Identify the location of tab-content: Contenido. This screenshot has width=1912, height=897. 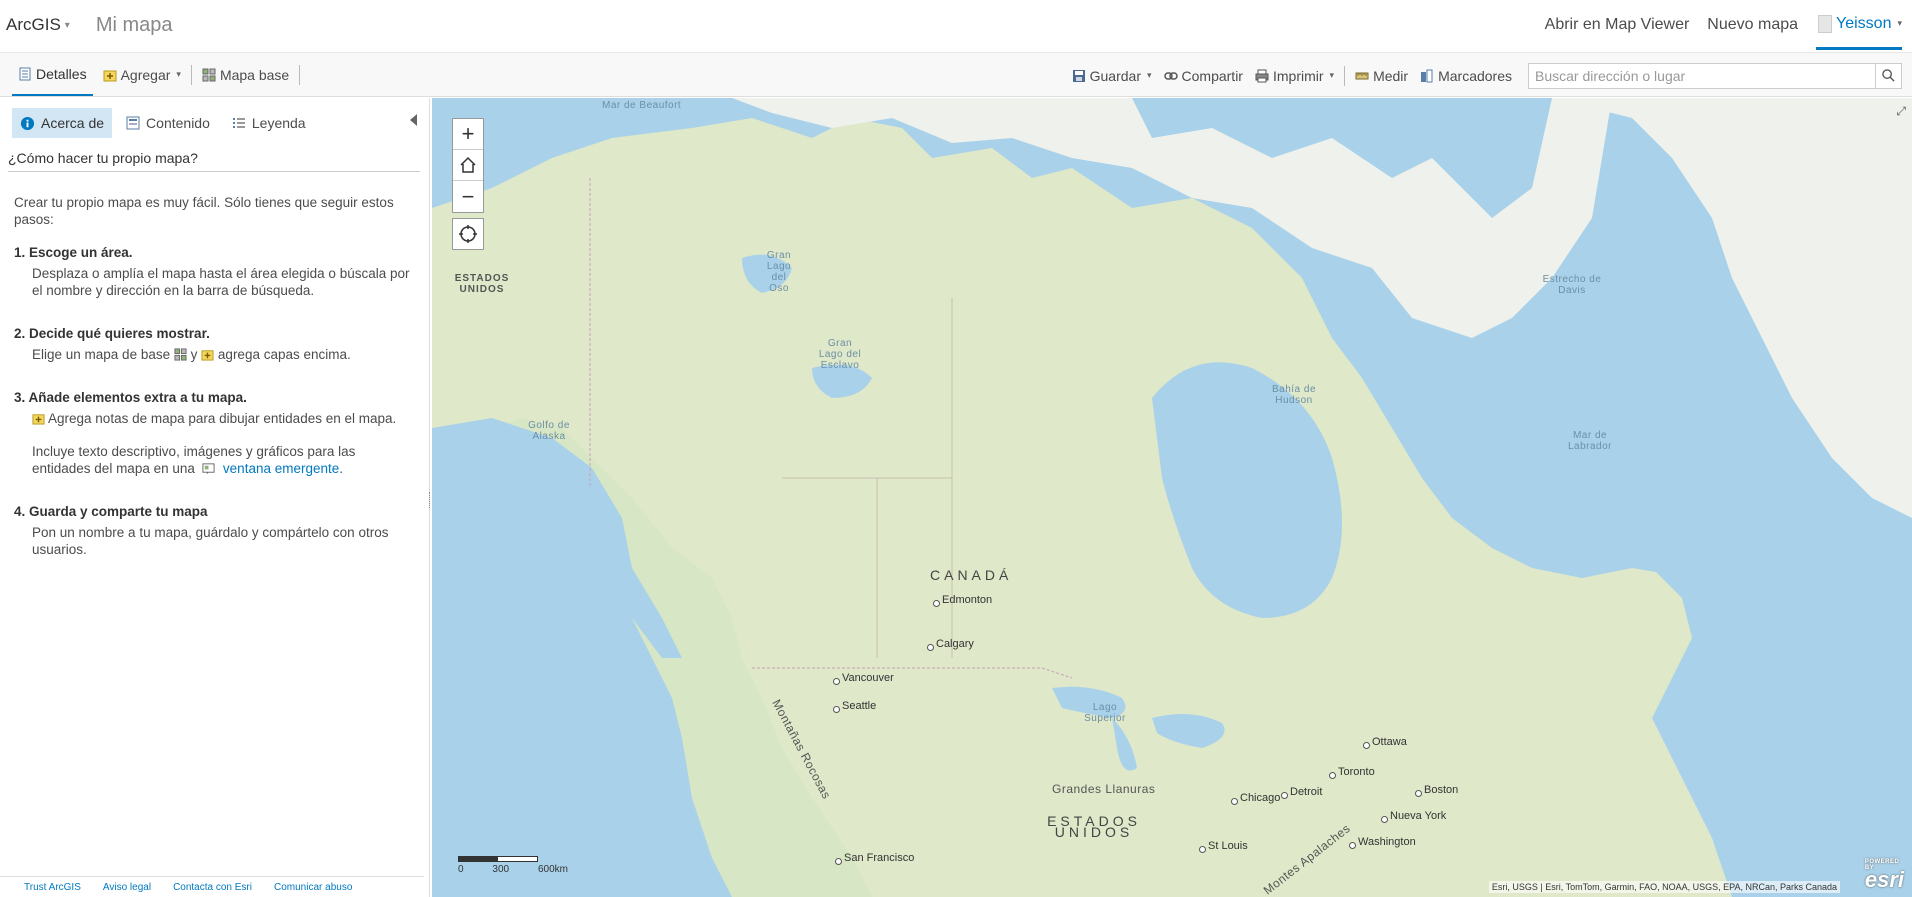
(168, 123).